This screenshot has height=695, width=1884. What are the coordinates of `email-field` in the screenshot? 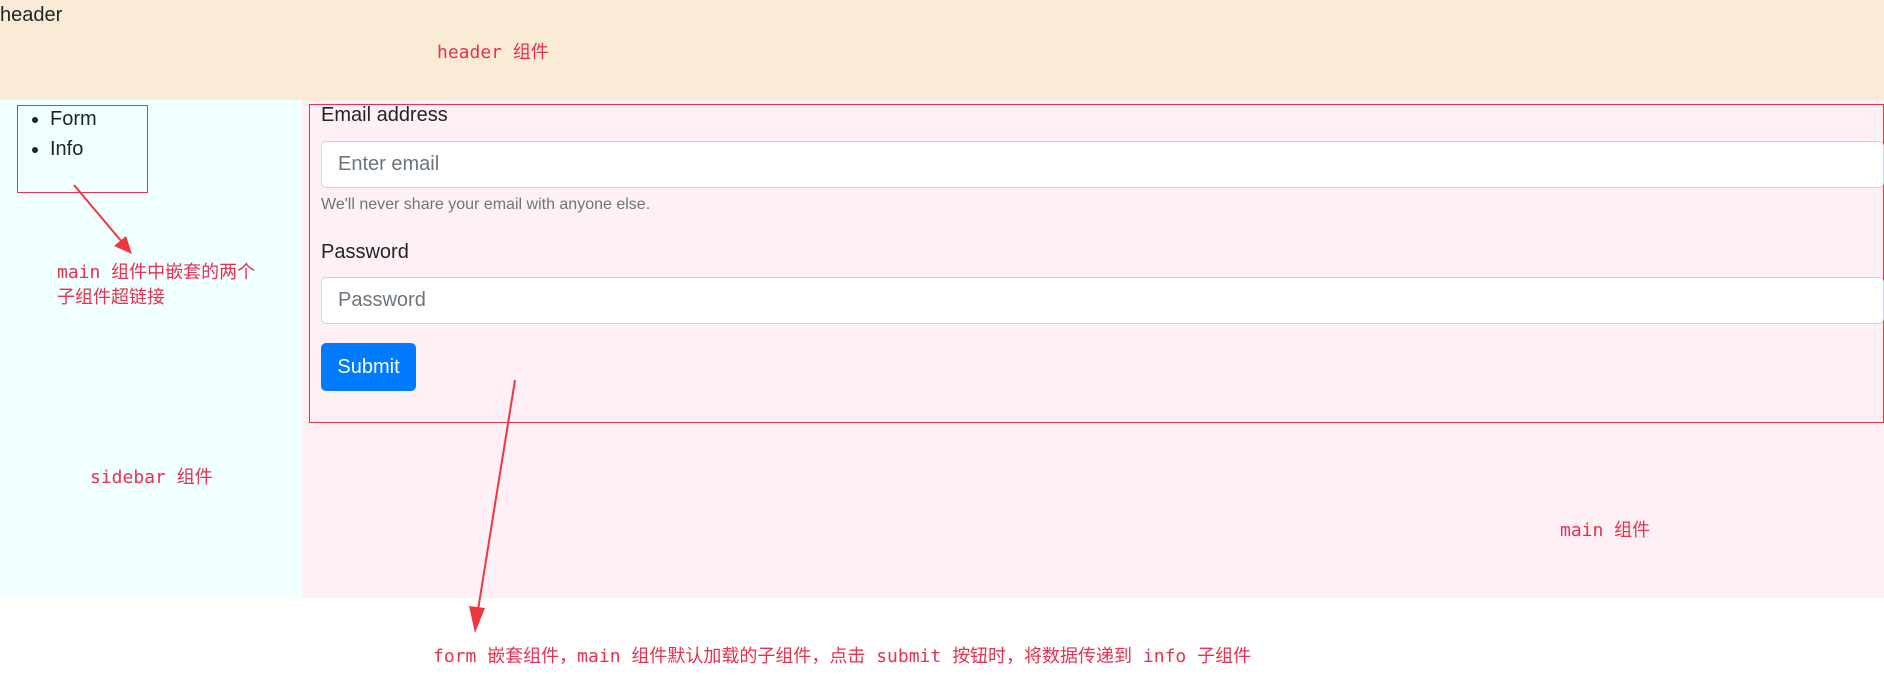 It's located at (1102, 164).